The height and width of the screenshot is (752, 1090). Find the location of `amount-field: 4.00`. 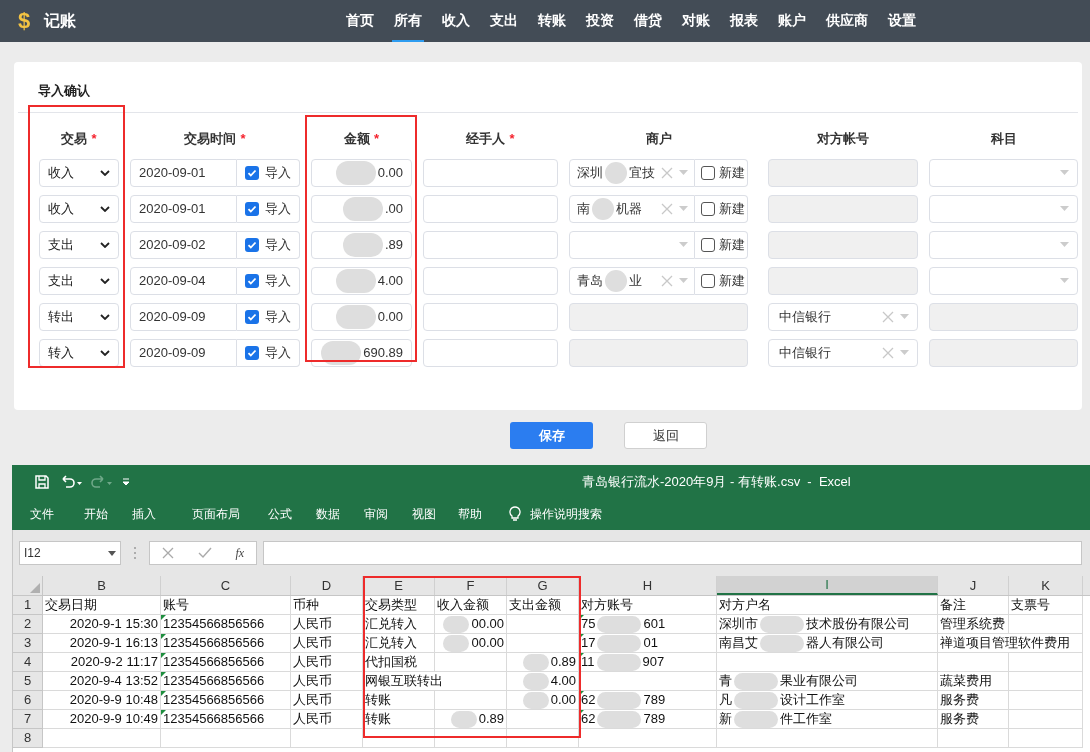

amount-field: 4.00 is located at coordinates (361, 280).